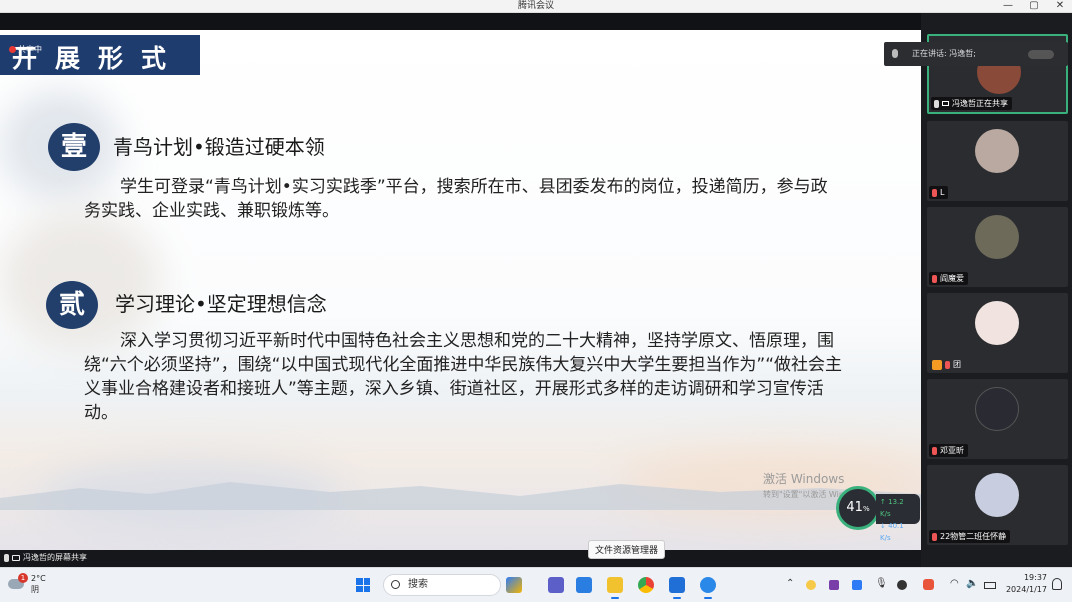  What do you see at coordinates (615, 588) in the screenshot?
I see `file-explorer-icon` at bounding box center [615, 588].